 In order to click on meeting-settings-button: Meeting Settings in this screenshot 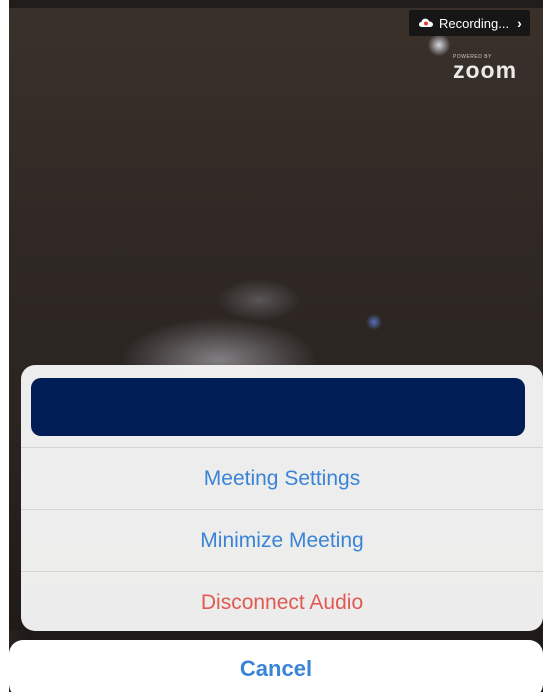, I will do `click(282, 478)`.